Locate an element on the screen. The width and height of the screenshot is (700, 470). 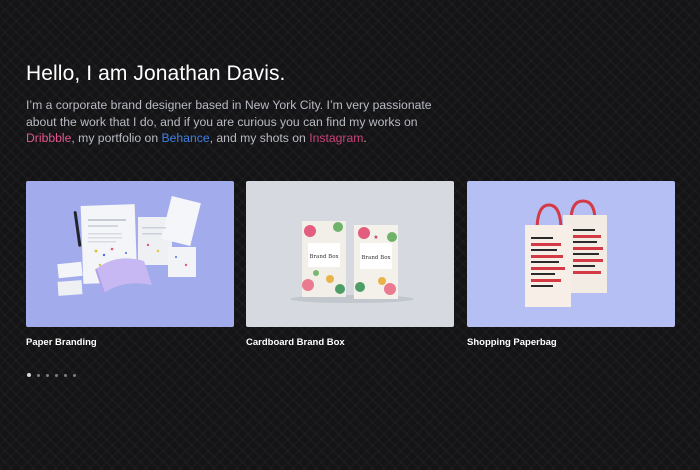
behance-link: Behance is located at coordinates (185, 138).